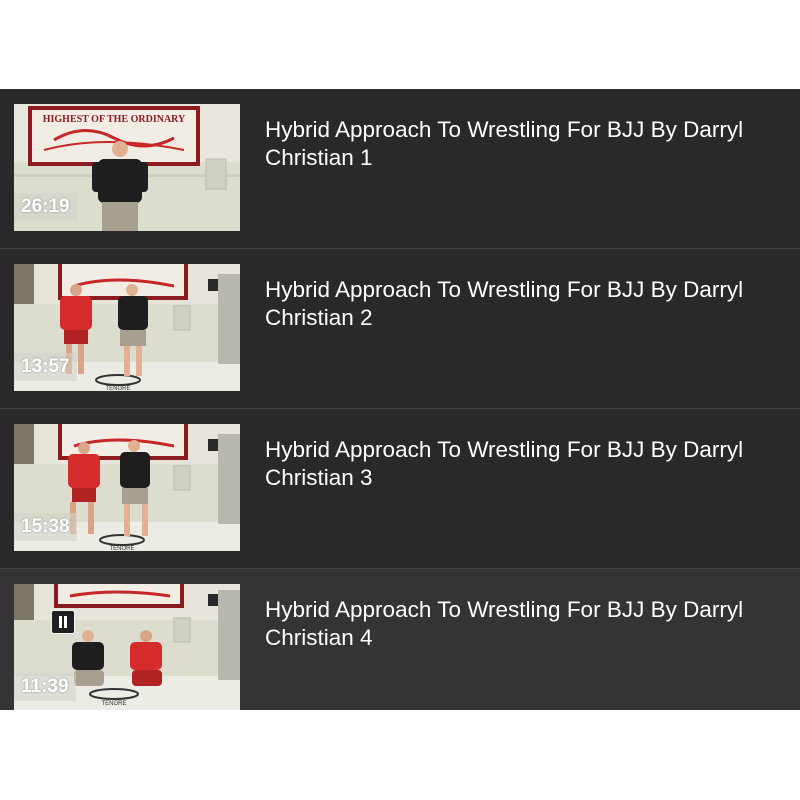 This screenshot has height=800, width=800. What do you see at coordinates (127, 327) in the screenshot?
I see `video-thumbnail: TENORE 13:57` at bounding box center [127, 327].